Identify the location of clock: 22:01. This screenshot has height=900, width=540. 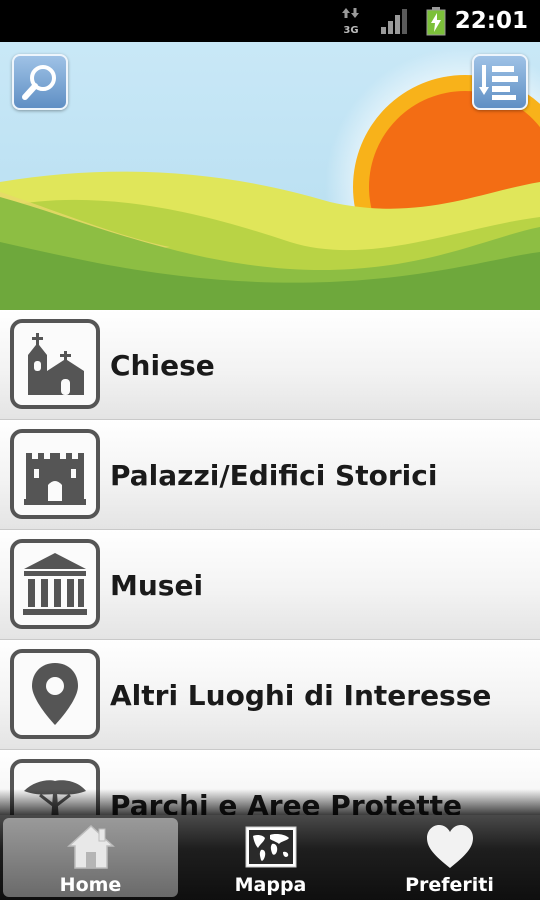
(491, 21).